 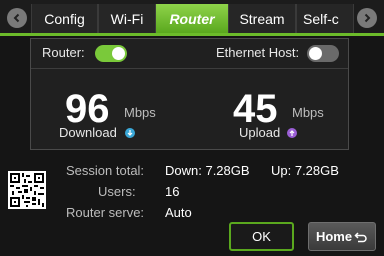 I want to click on tab-router: Router, so click(x=192, y=18).